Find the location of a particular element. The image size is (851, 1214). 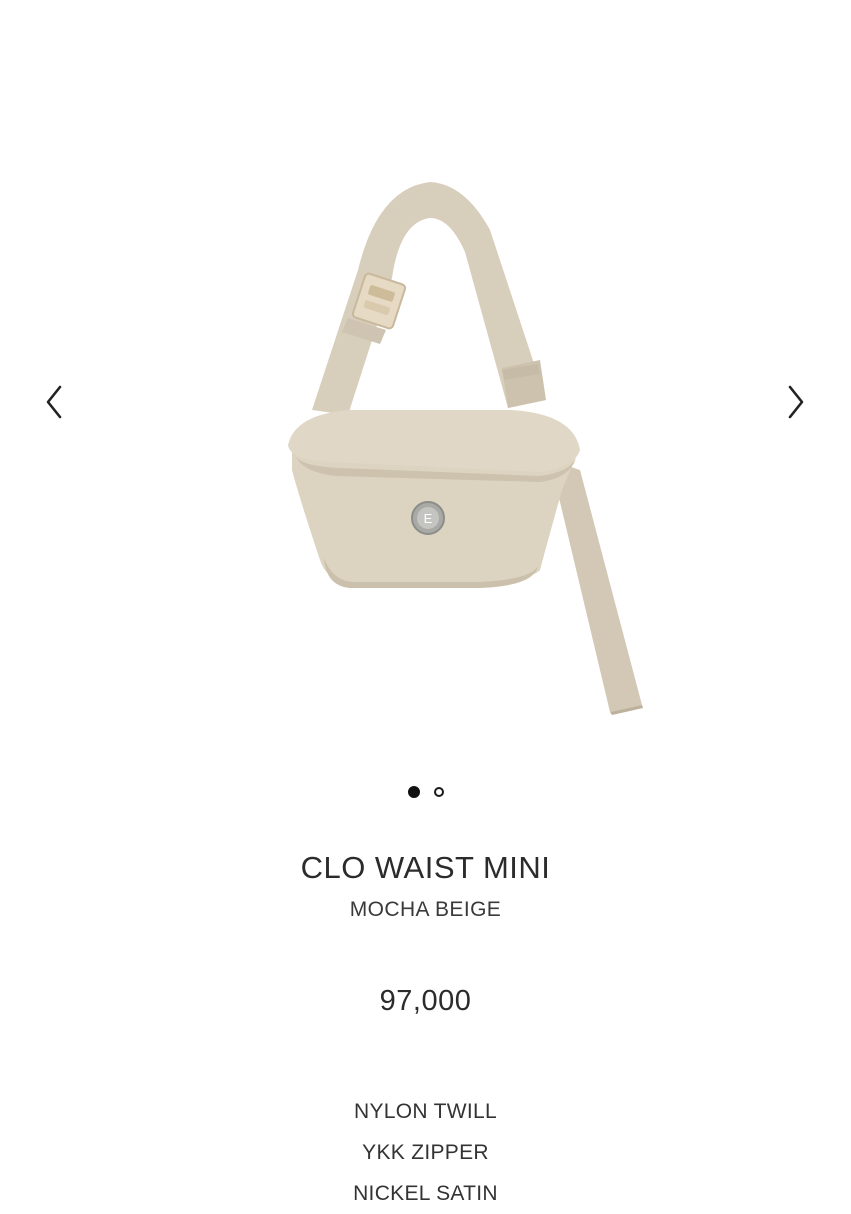

spec-item: YKK ZIPPER is located at coordinates (425, 1152).